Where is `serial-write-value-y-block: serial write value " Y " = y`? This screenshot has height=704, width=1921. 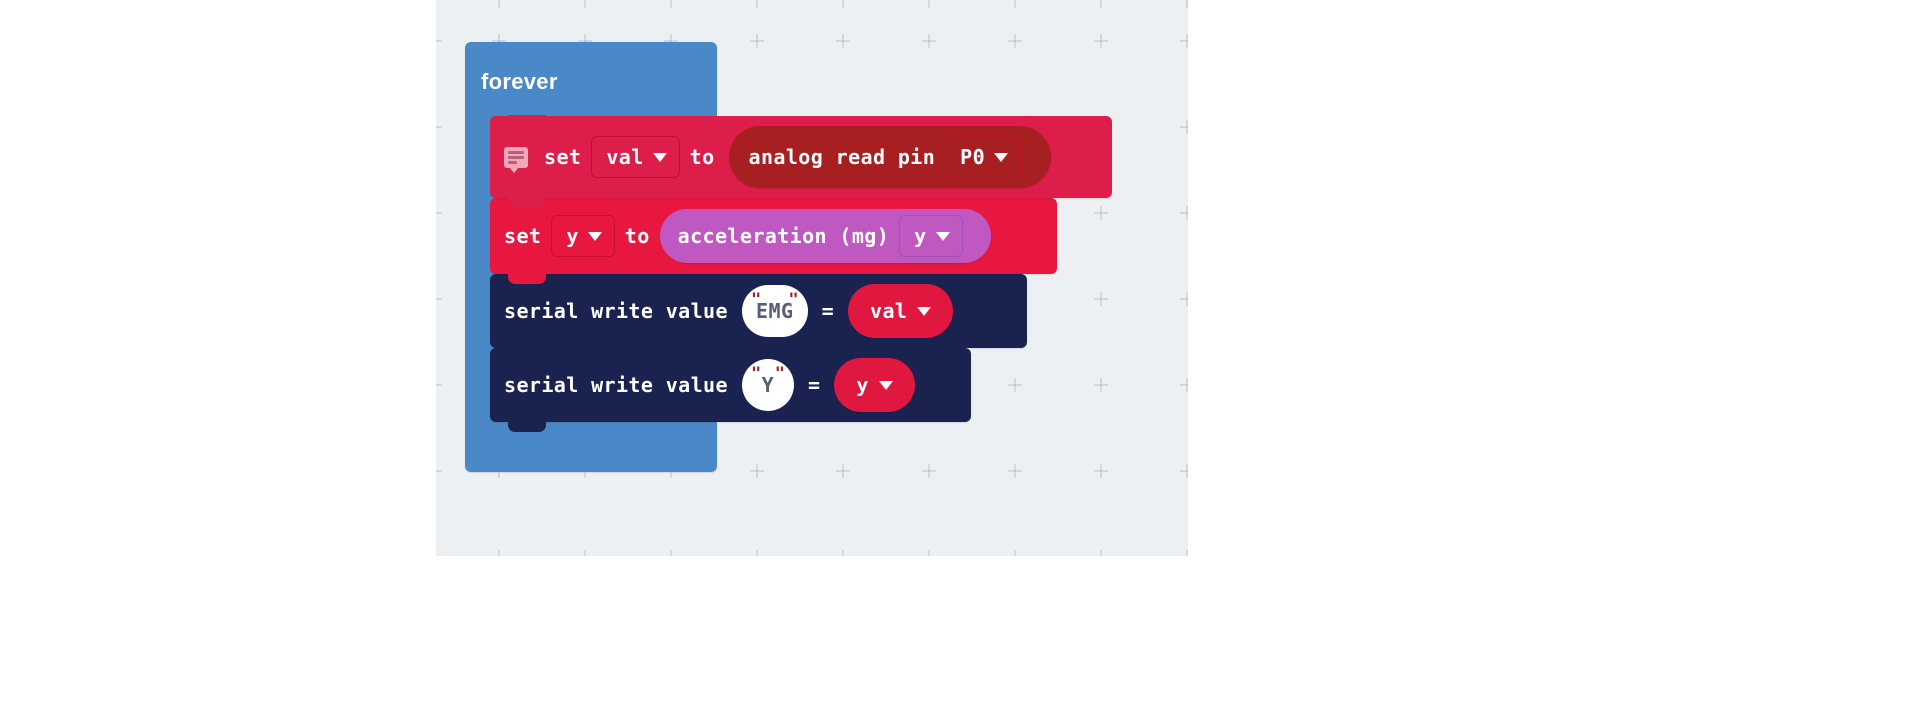 serial-write-value-y-block: serial write value " Y " = y is located at coordinates (730, 389).